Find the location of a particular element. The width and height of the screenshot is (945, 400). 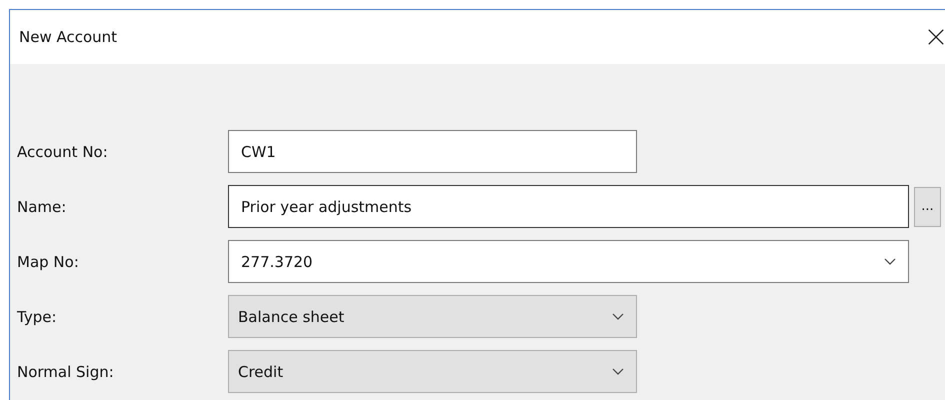

text-field: CW1 is located at coordinates (432, 151).